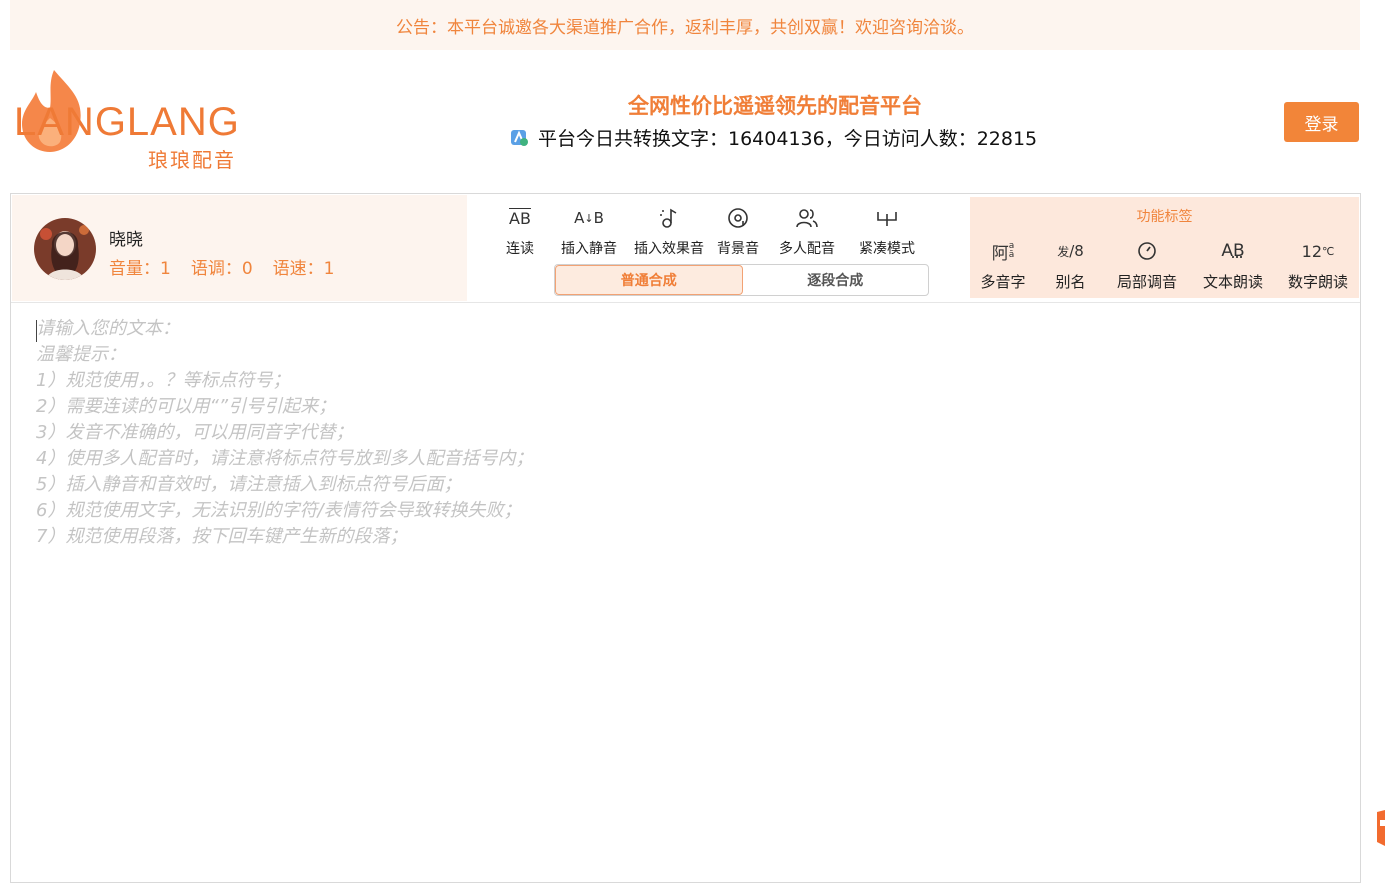 Image resolution: width=1385 pixels, height=885 pixels. I want to click on function-tags-title: 功能标签, so click(1164, 217).